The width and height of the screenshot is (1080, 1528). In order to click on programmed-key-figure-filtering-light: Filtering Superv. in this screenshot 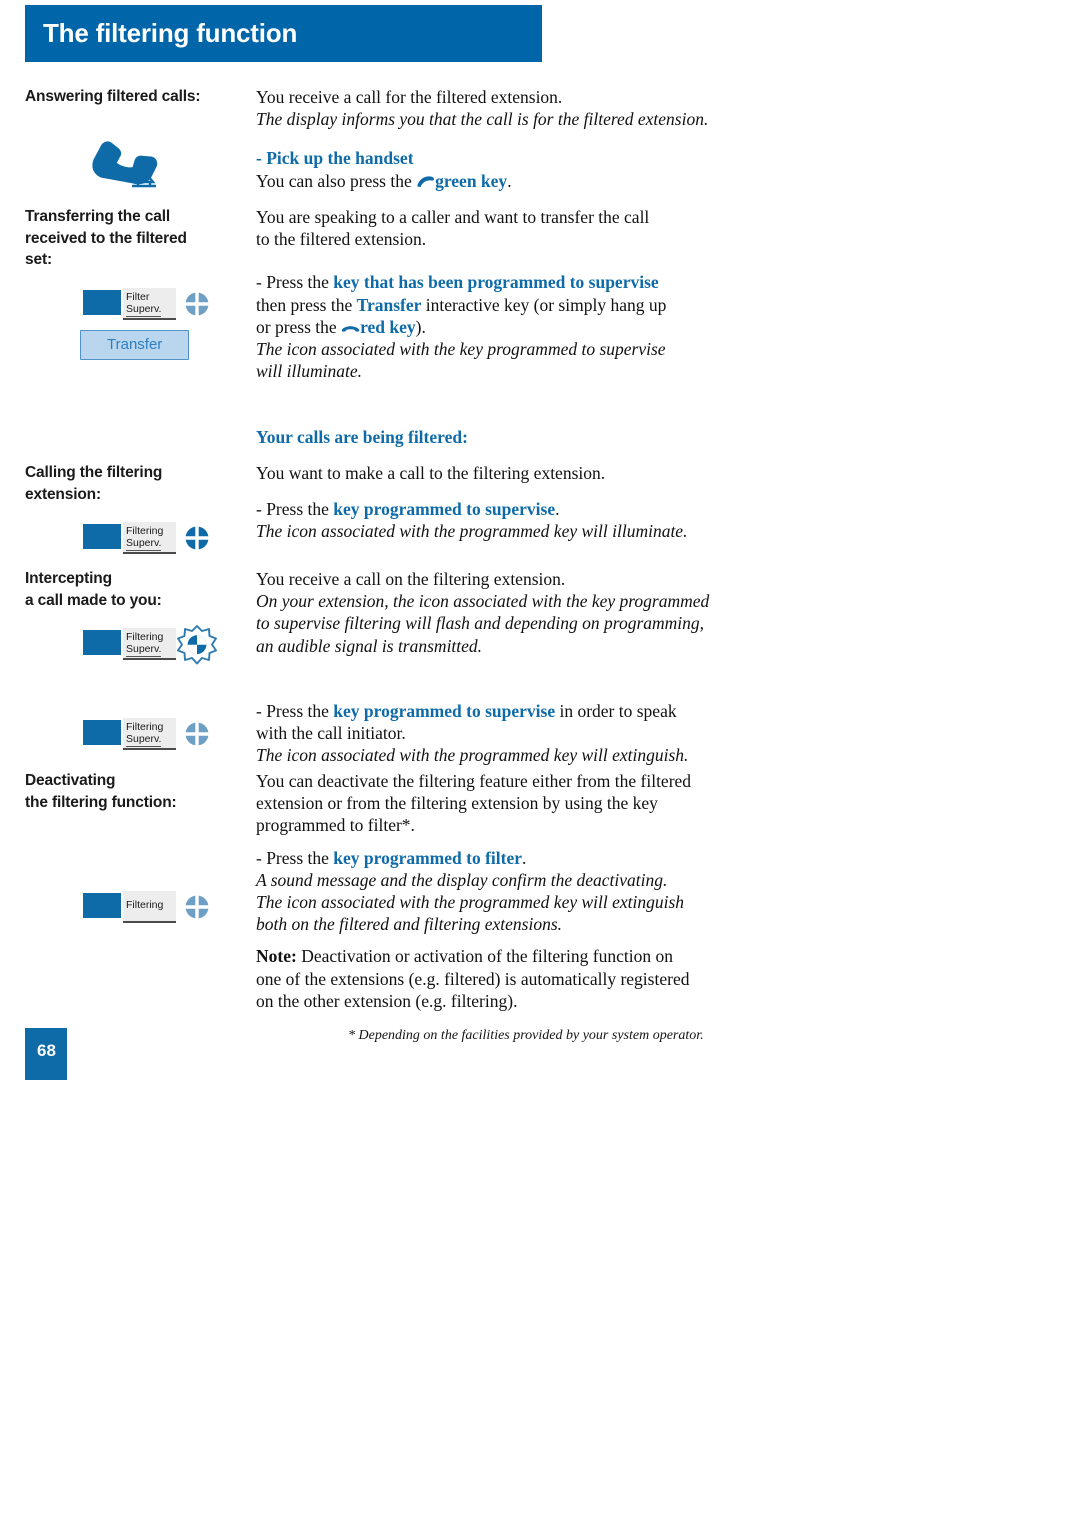, I will do `click(166, 735)`.